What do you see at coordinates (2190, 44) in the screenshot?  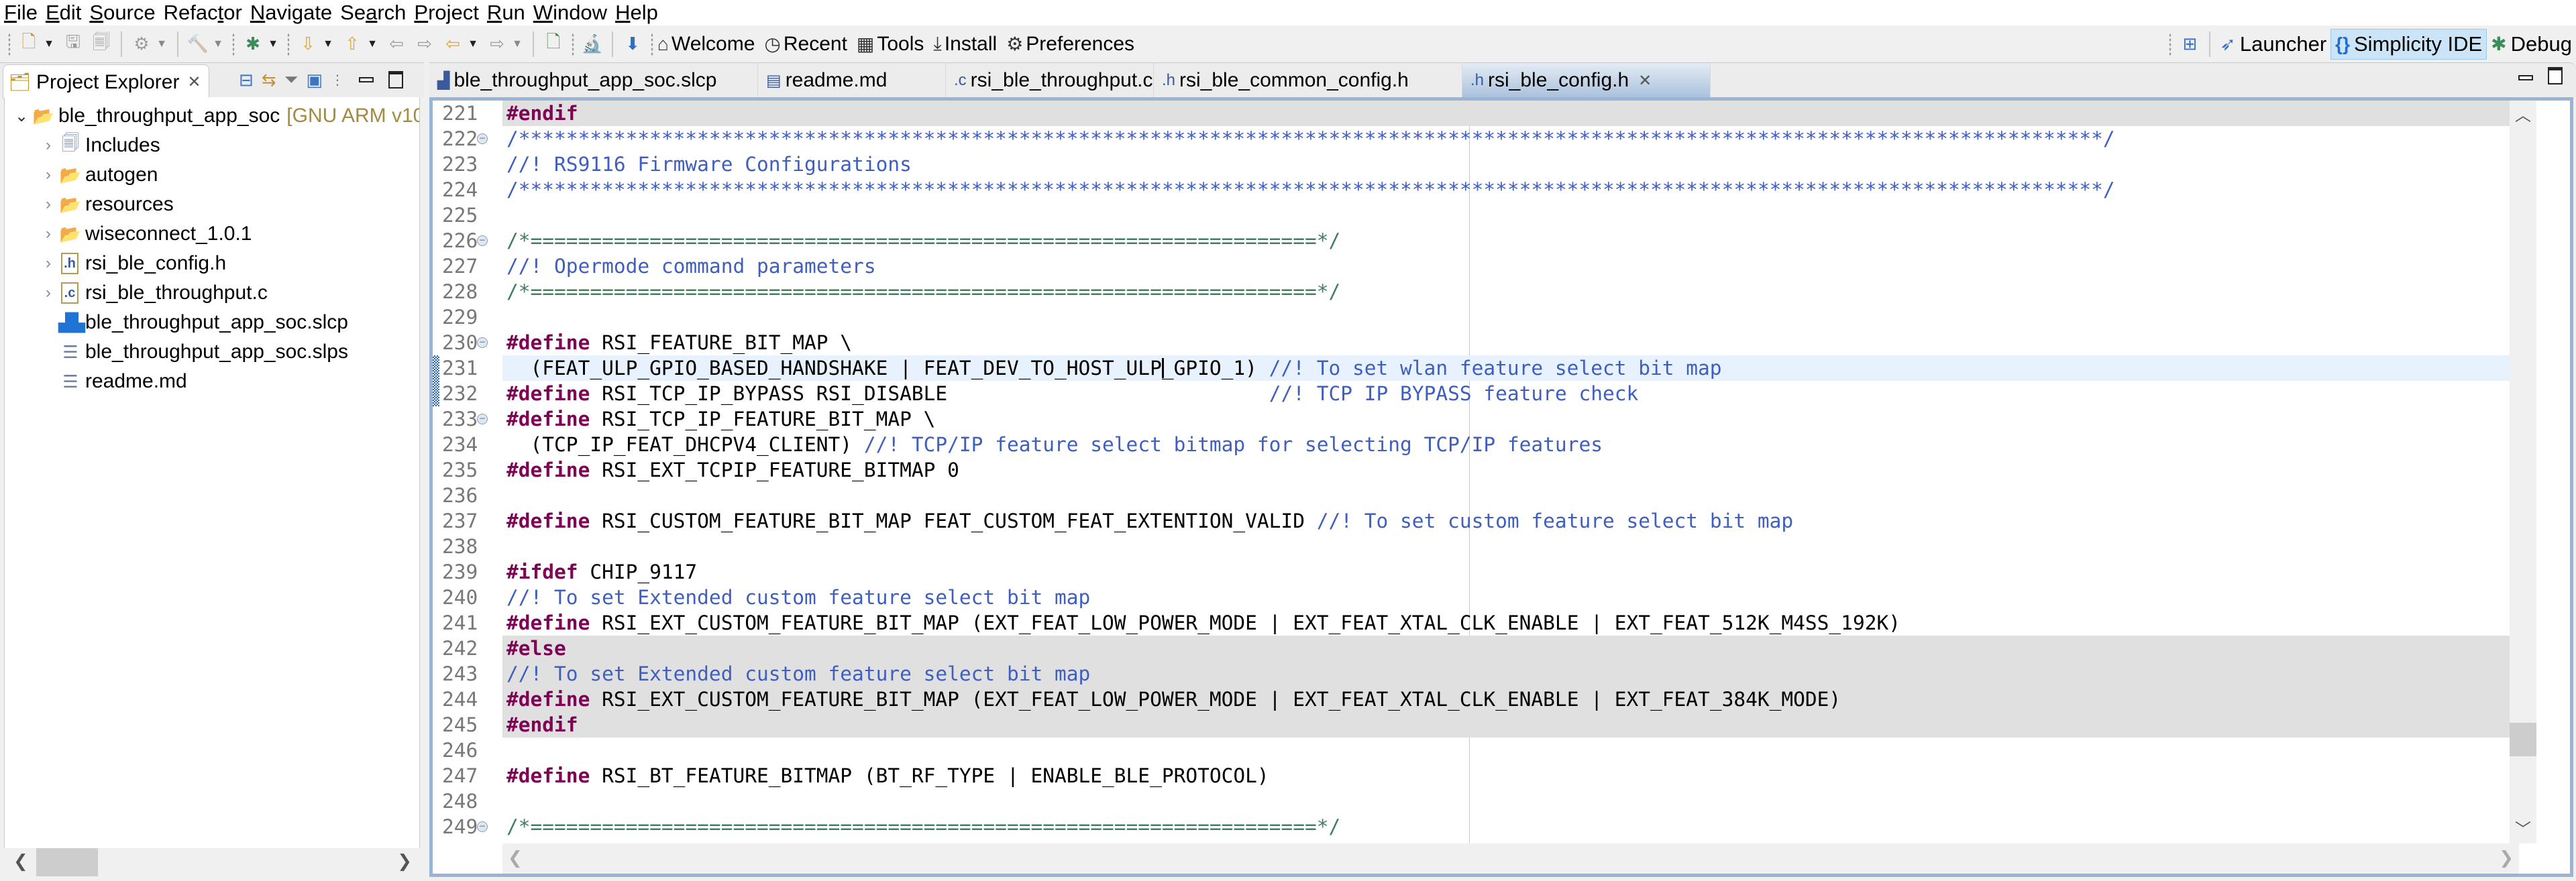 I see `open-perspective-icon: ⊞` at bounding box center [2190, 44].